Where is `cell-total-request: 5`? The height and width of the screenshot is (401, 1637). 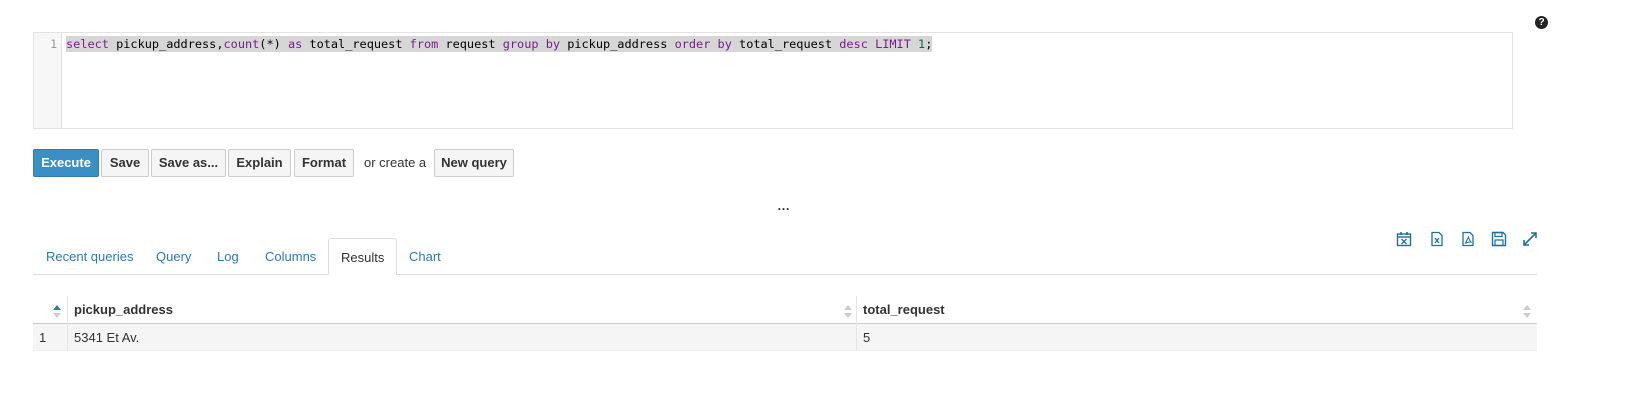
cell-total-request: 5 is located at coordinates (1196, 337).